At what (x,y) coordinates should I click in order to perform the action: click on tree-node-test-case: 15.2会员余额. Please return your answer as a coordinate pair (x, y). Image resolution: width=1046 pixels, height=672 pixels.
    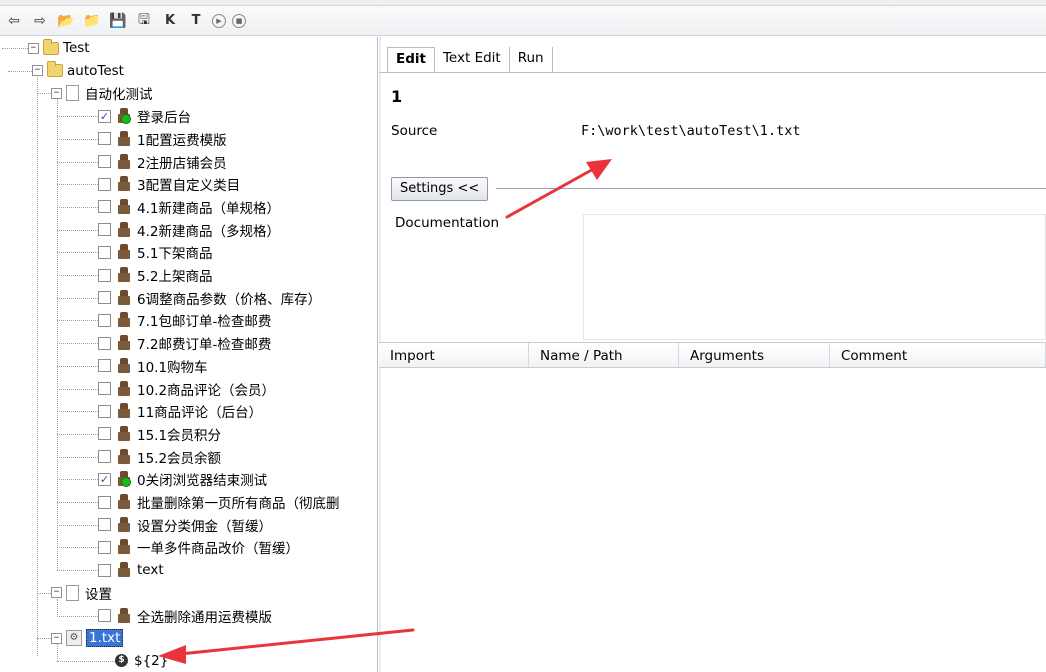
    Looking at the image, I should click on (159, 457).